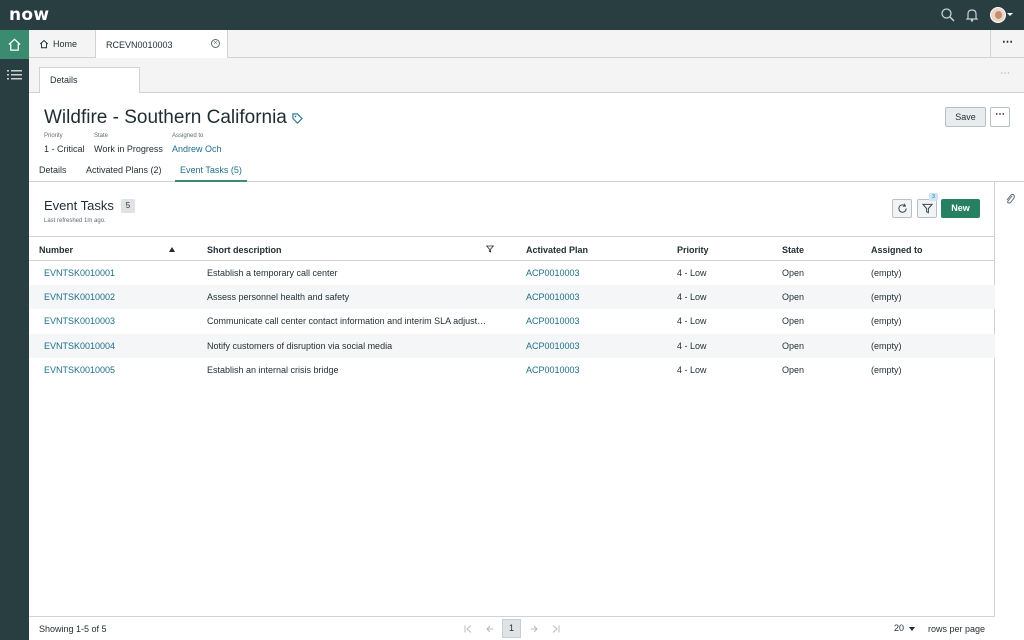 The height and width of the screenshot is (640, 1024). Describe the element at coordinates (124, 173) in the screenshot. I see `tab-activated-plans: Activated Plans (2)` at that location.